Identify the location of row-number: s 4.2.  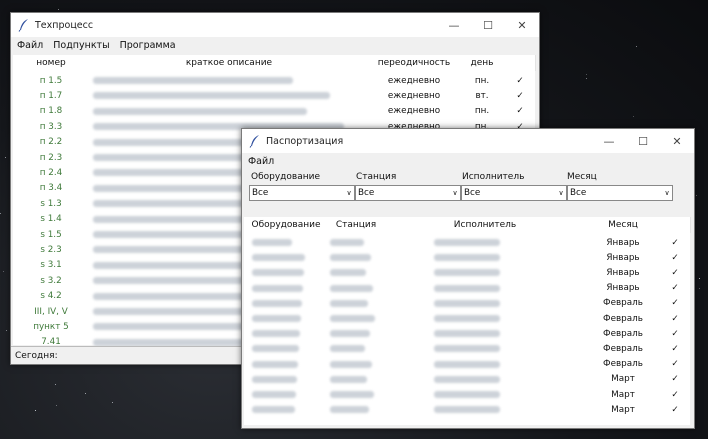
(51, 296).